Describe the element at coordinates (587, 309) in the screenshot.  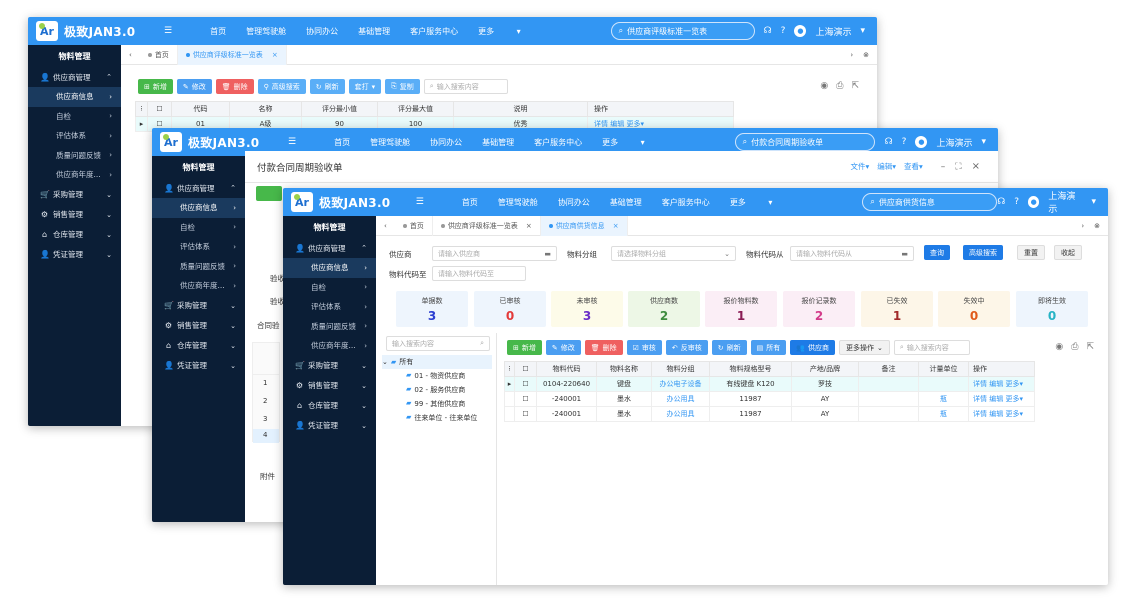
I see `stat-unapproved: 未审核 3` at that location.